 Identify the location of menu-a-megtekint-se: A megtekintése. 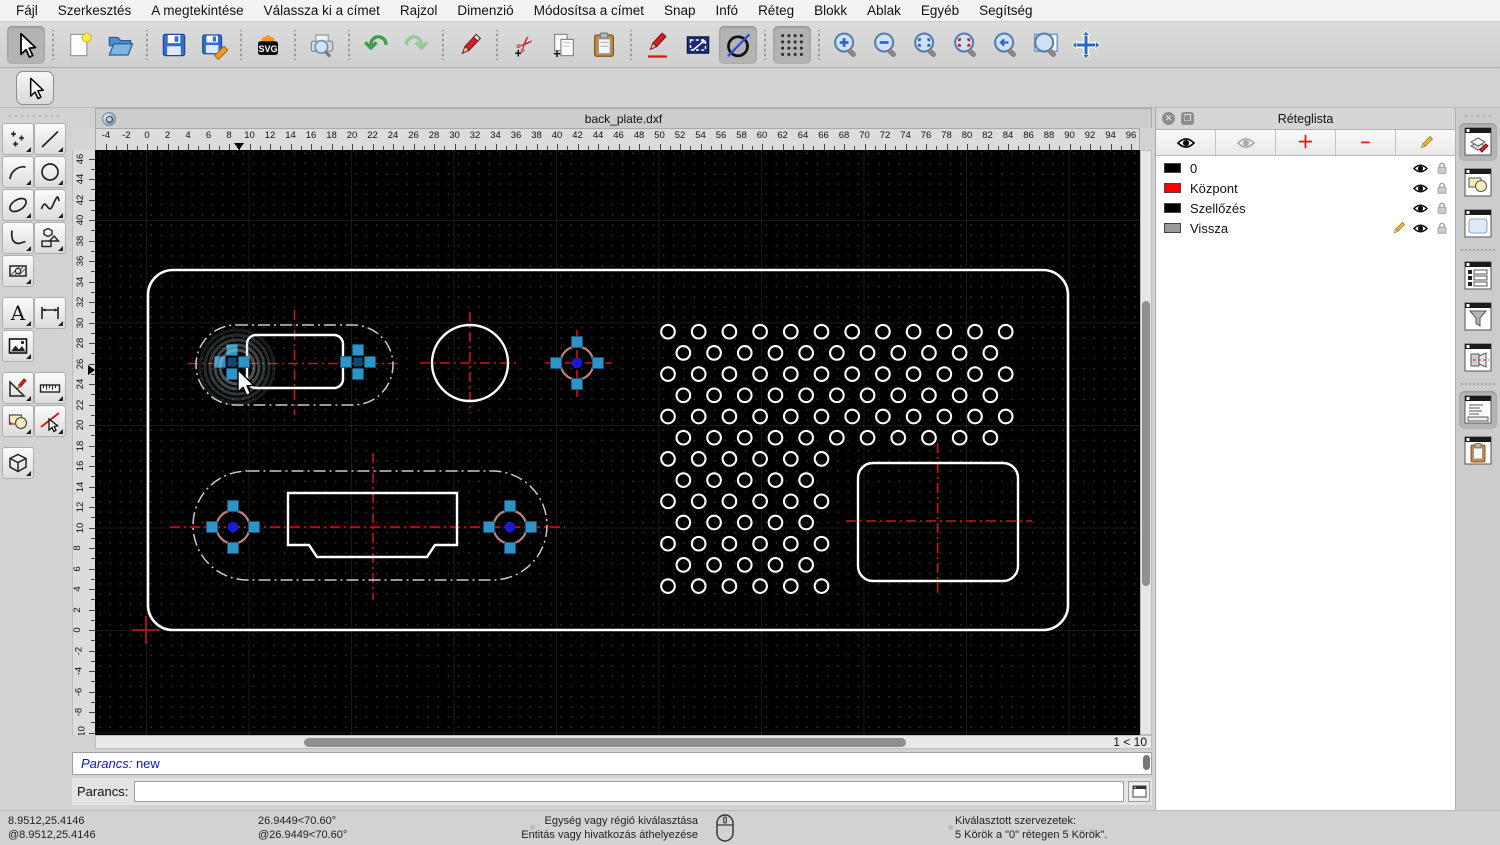
(197, 11).